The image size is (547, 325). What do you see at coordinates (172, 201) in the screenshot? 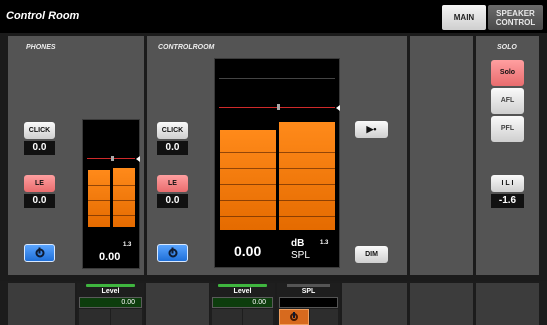
I see `controlroom-le-value: 0.0` at bounding box center [172, 201].